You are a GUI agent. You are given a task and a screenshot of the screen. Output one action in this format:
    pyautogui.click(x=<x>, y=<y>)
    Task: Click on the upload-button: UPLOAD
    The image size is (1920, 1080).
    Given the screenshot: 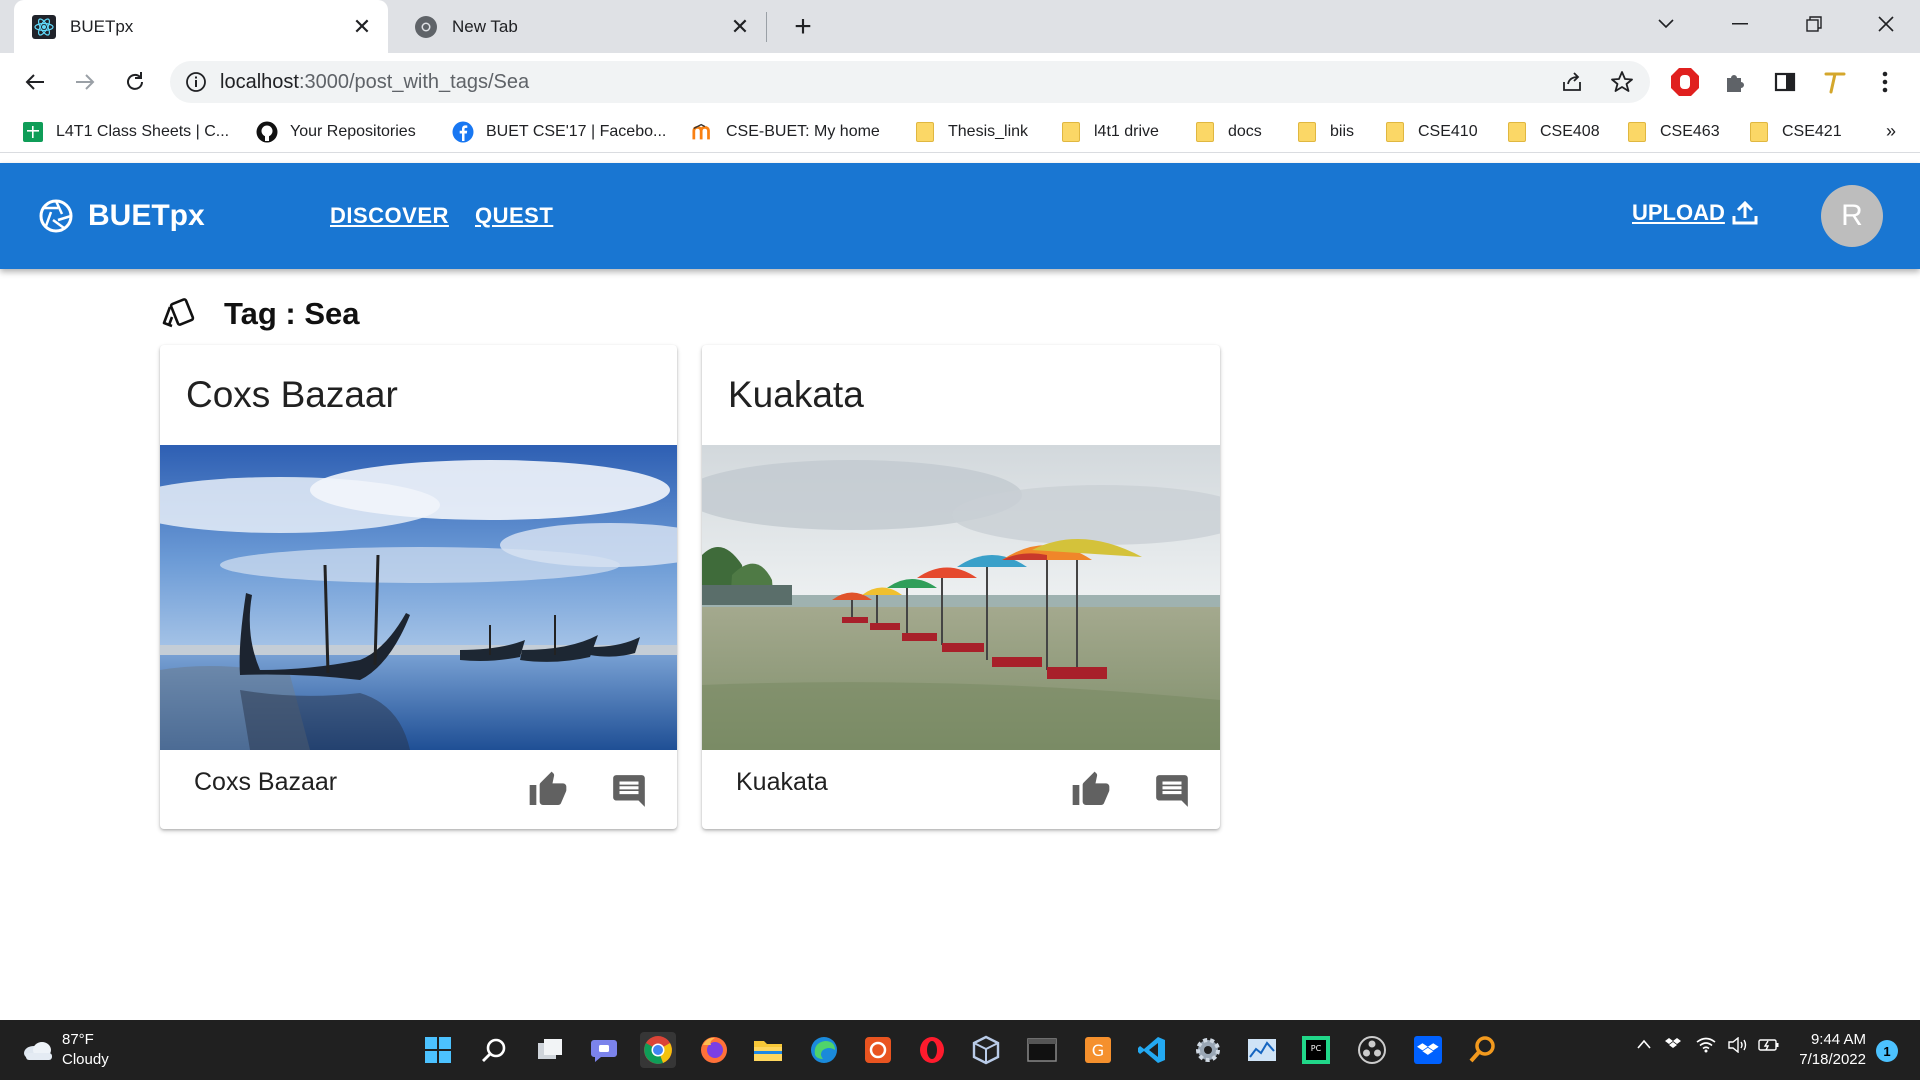 What is the action you would take?
    pyautogui.click(x=1695, y=213)
    